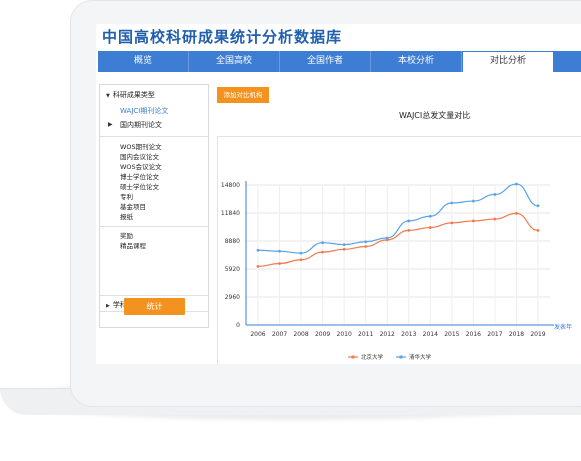 The image size is (581, 461). Describe the element at coordinates (164, 217) in the screenshot. I see `sidebar-item: 报纸` at that location.